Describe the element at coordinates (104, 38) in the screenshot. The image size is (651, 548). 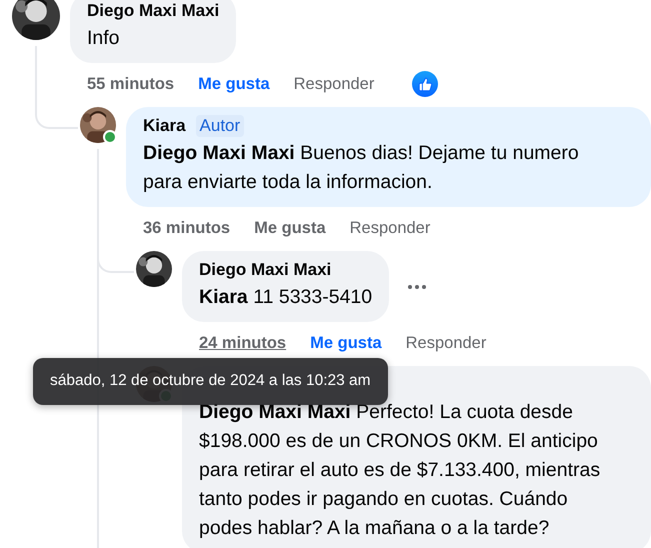
I see `comment-text: Info` at that location.